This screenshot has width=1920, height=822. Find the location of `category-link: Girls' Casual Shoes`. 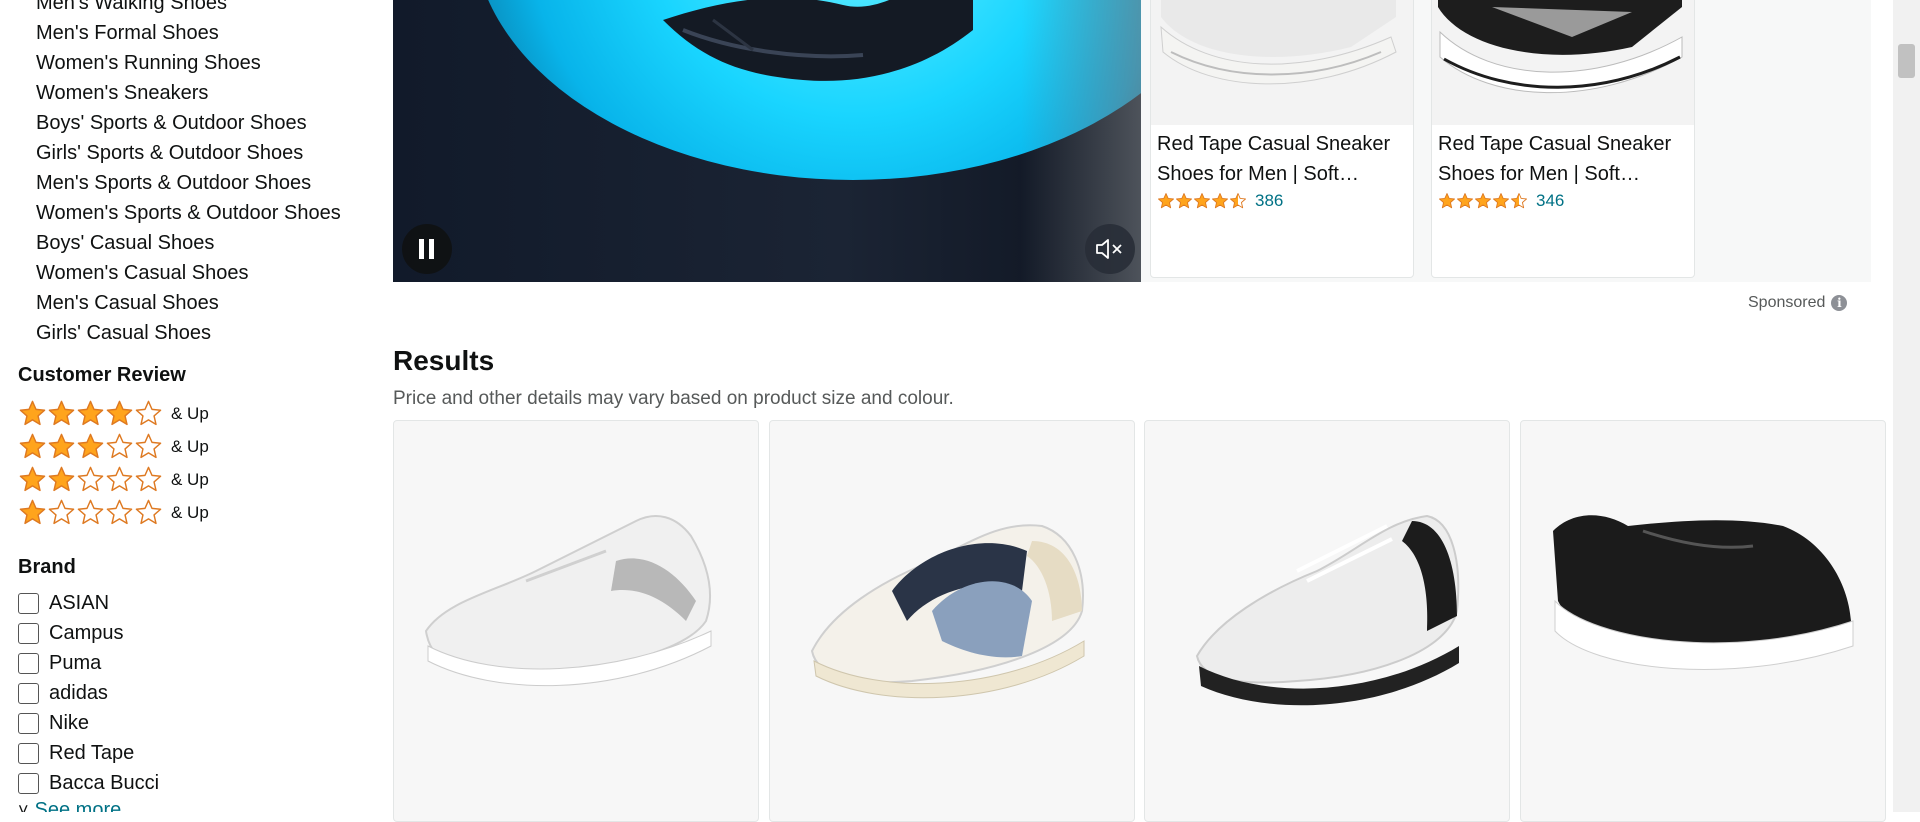

category-link: Girls' Casual Shoes is located at coordinates (188, 333).